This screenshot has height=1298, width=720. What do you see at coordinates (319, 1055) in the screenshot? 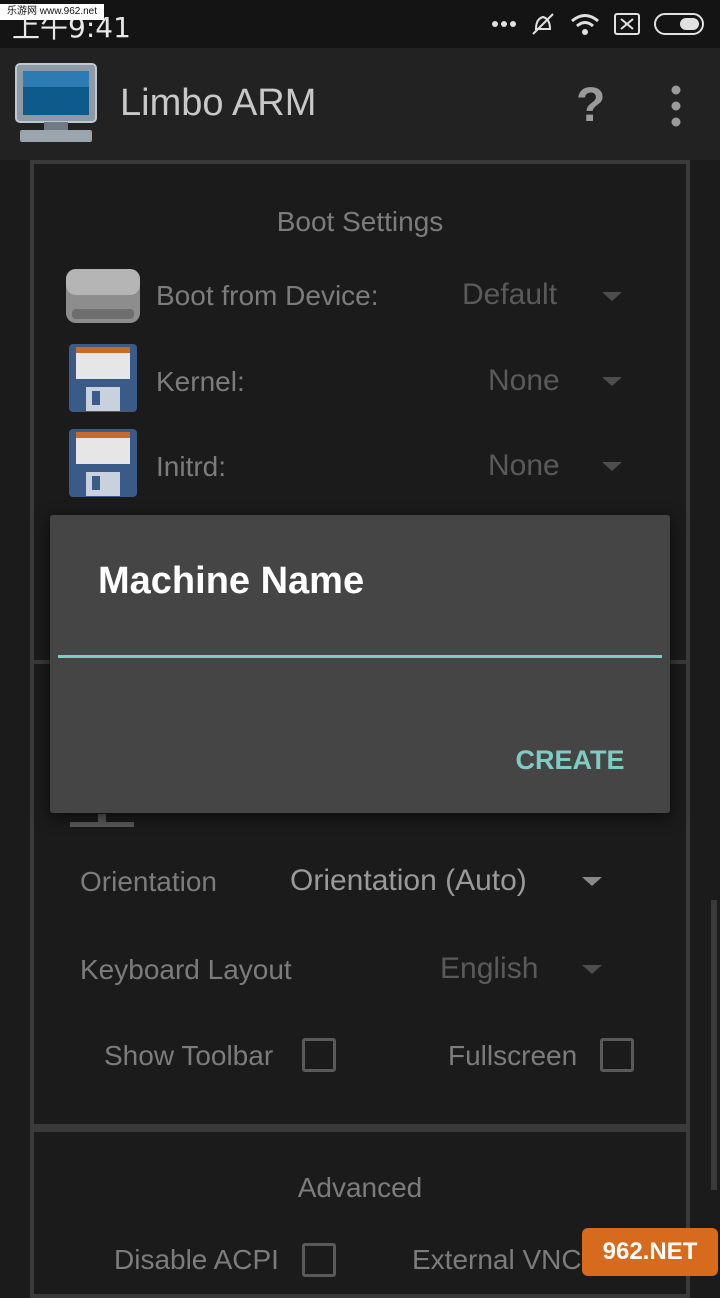
I see `show-toolbar-checkbox` at bounding box center [319, 1055].